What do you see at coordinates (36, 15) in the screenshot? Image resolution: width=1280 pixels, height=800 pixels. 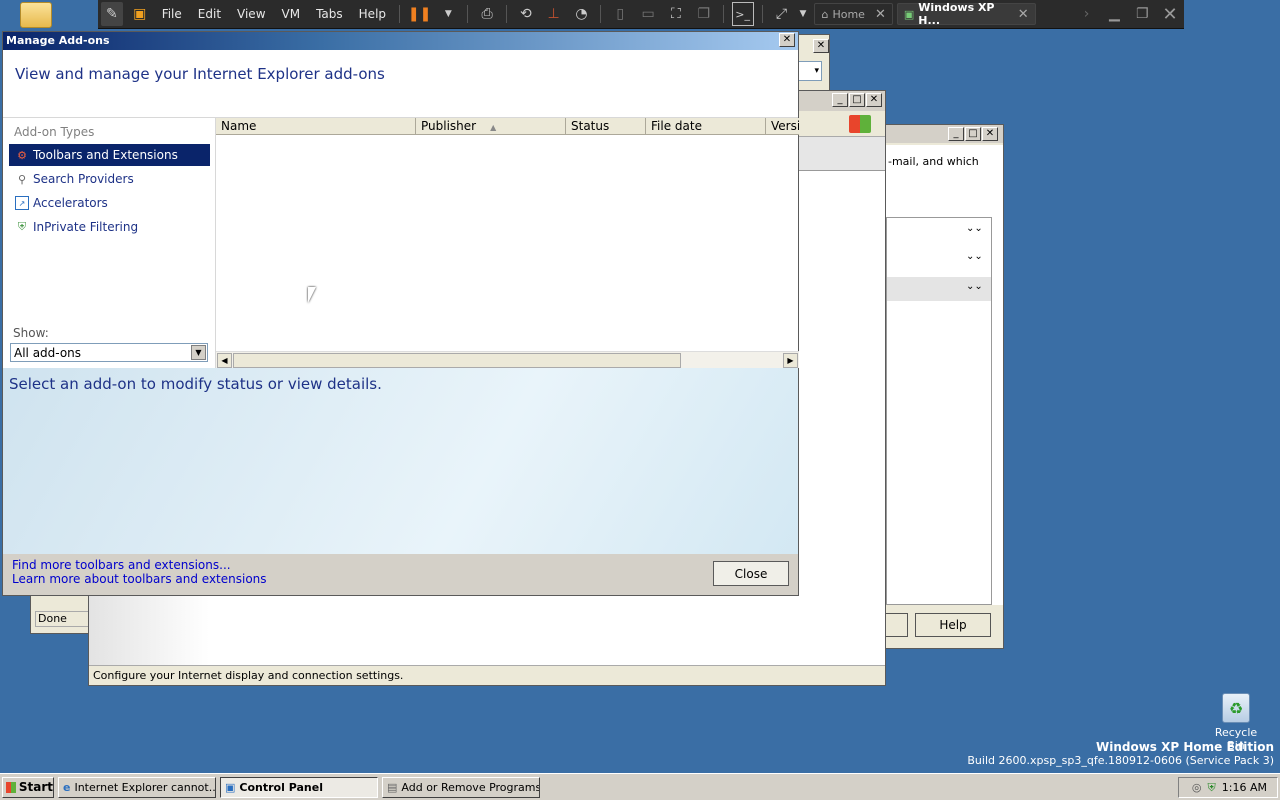 I see `desktop-folder-icon` at bounding box center [36, 15].